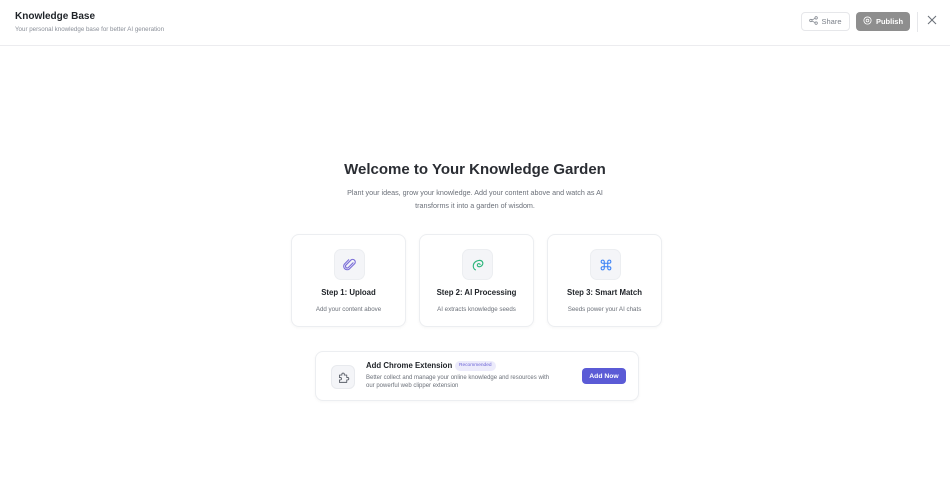  I want to click on step-card-upload: Step 1: Upload Add your content above, so click(348, 280).